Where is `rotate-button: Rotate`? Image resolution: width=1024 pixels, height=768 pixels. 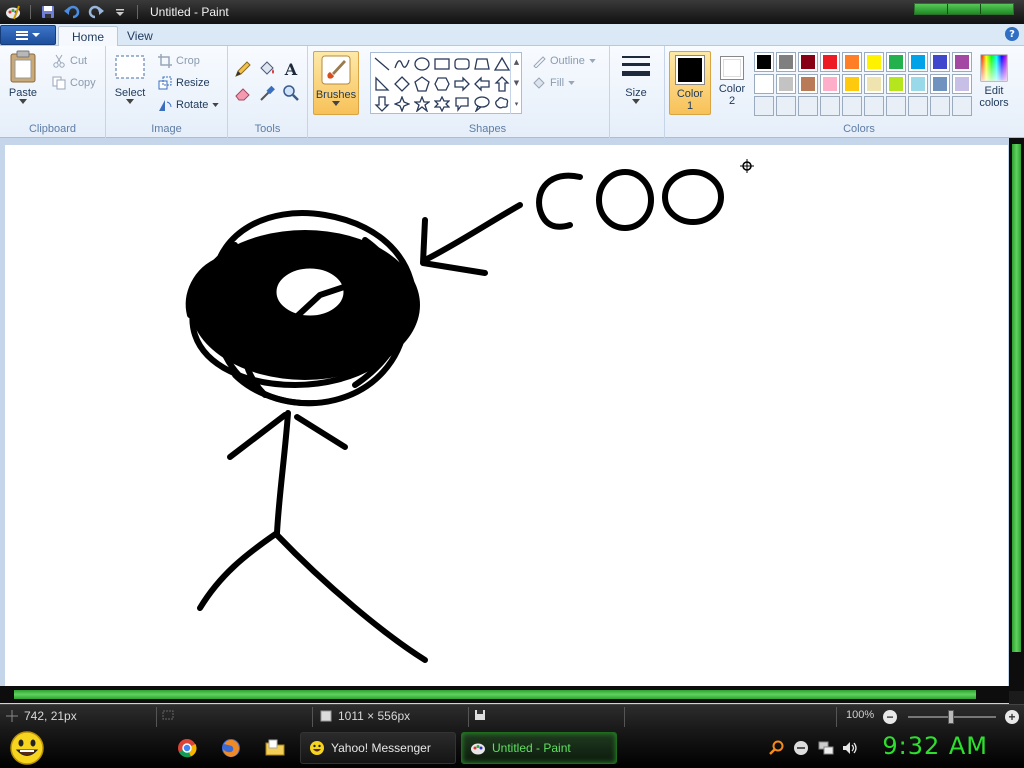
rotate-button: Rotate is located at coordinates (189, 105).